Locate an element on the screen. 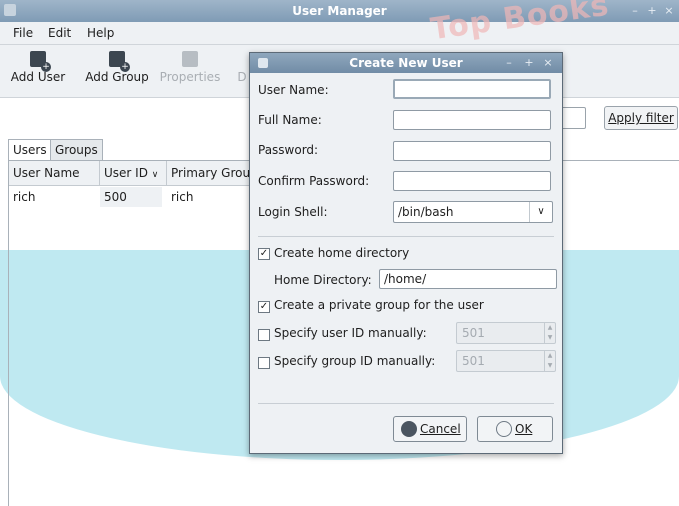  cancel-button: Cancel is located at coordinates (430, 429).